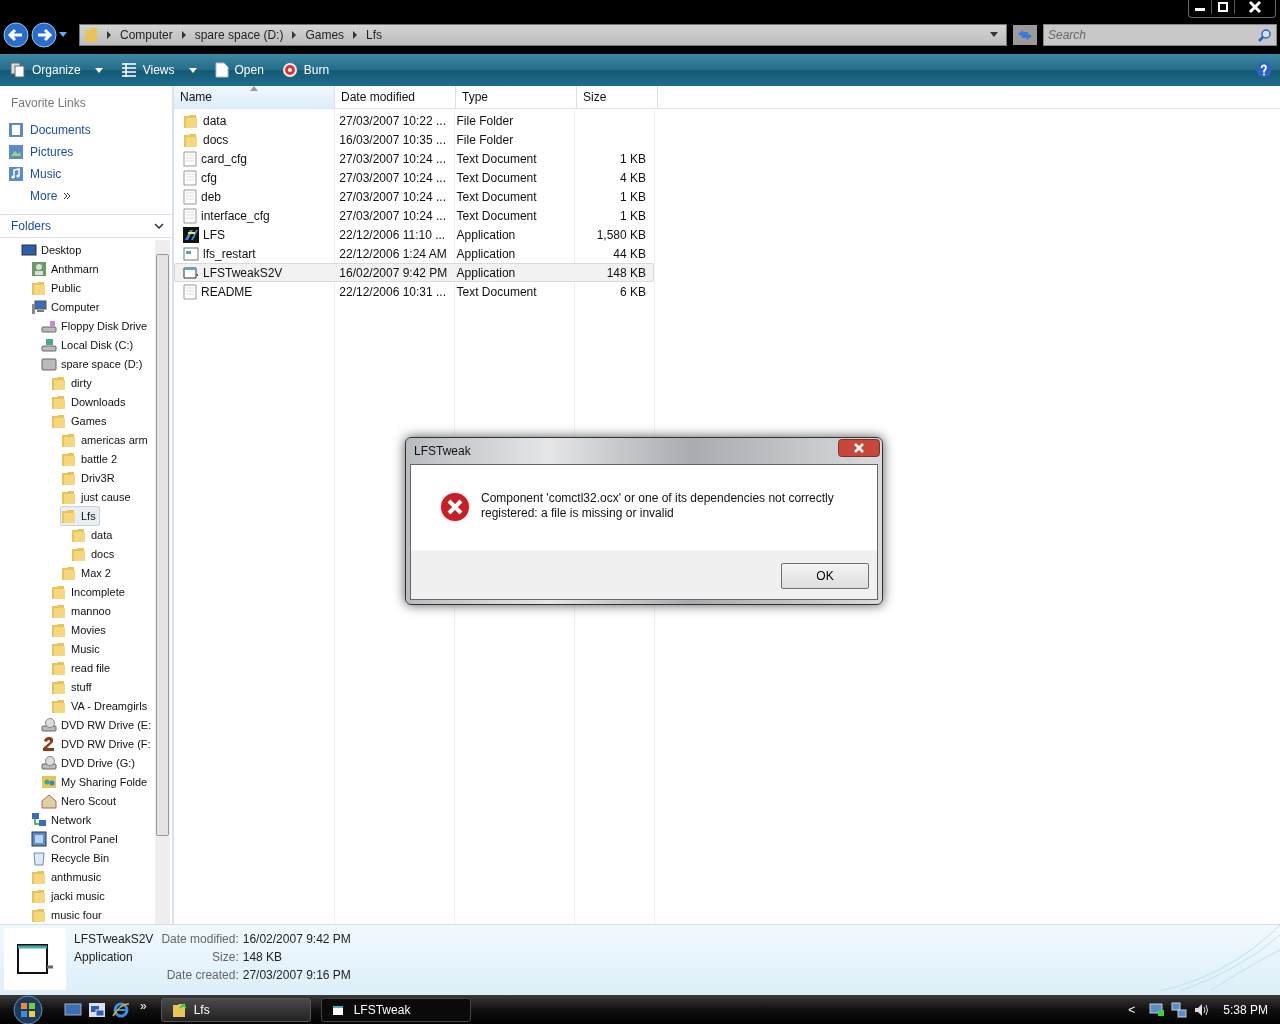  Describe the element at coordinates (143, 1005) in the screenshot. I see `more-button: »` at that location.